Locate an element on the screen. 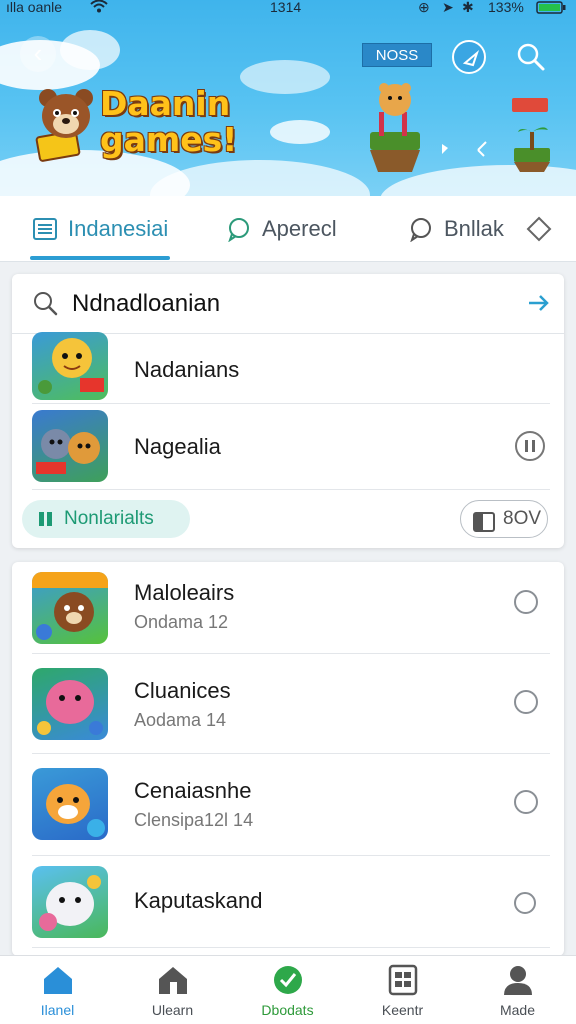 Image resolution: width=576 pixels, height=1024 pixels. tab-indanesiai: Indanesiai is located at coordinates (100, 229).